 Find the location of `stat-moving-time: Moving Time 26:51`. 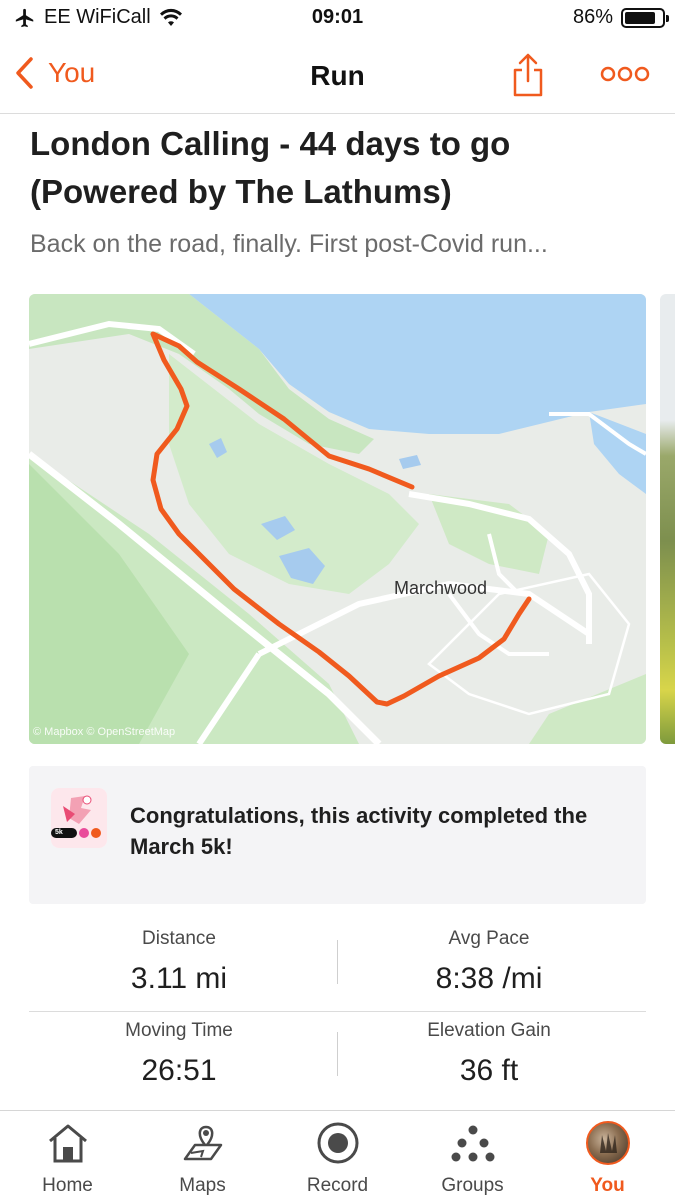

stat-moving-time: Moving Time 26:51 is located at coordinates (179, 1054).